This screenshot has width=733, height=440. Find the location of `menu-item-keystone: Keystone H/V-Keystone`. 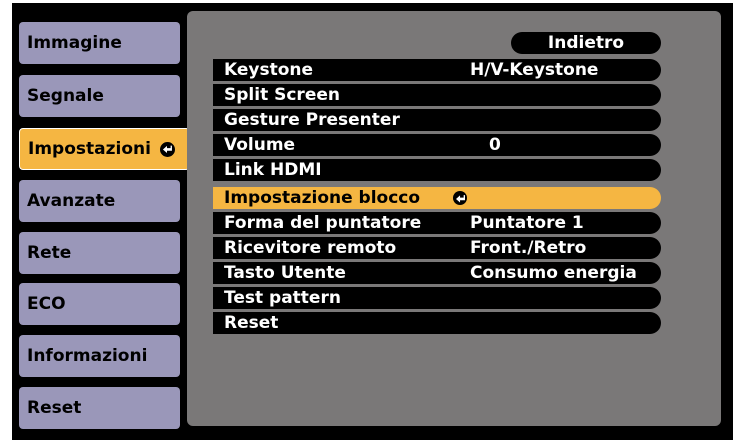

menu-item-keystone: Keystone H/V-Keystone is located at coordinates (437, 70).